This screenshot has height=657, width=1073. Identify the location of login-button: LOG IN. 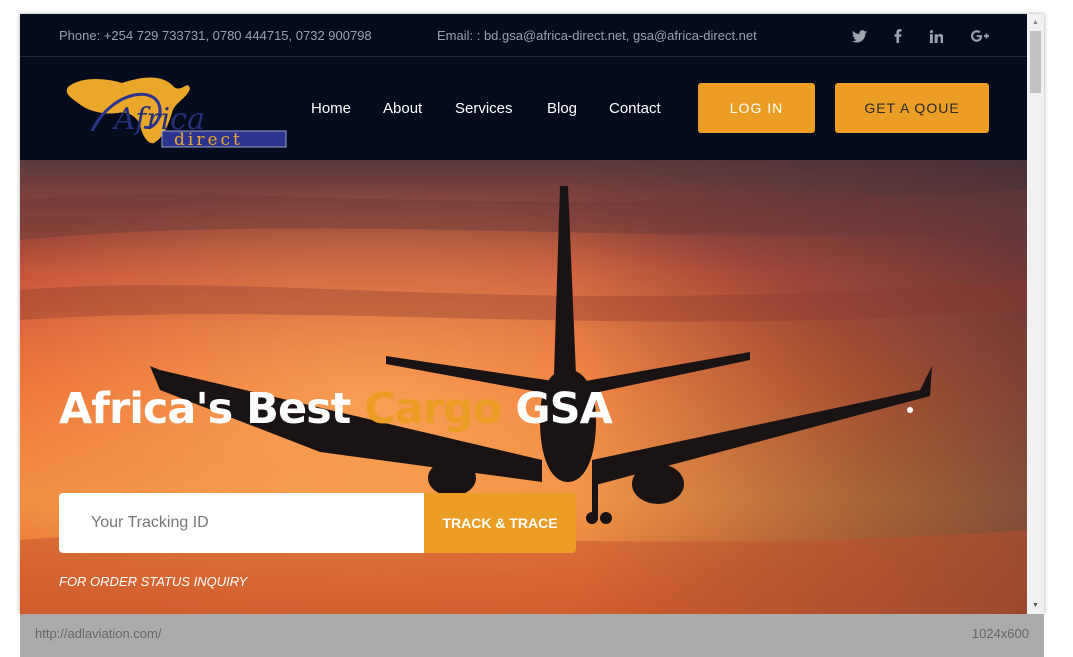
(756, 108).